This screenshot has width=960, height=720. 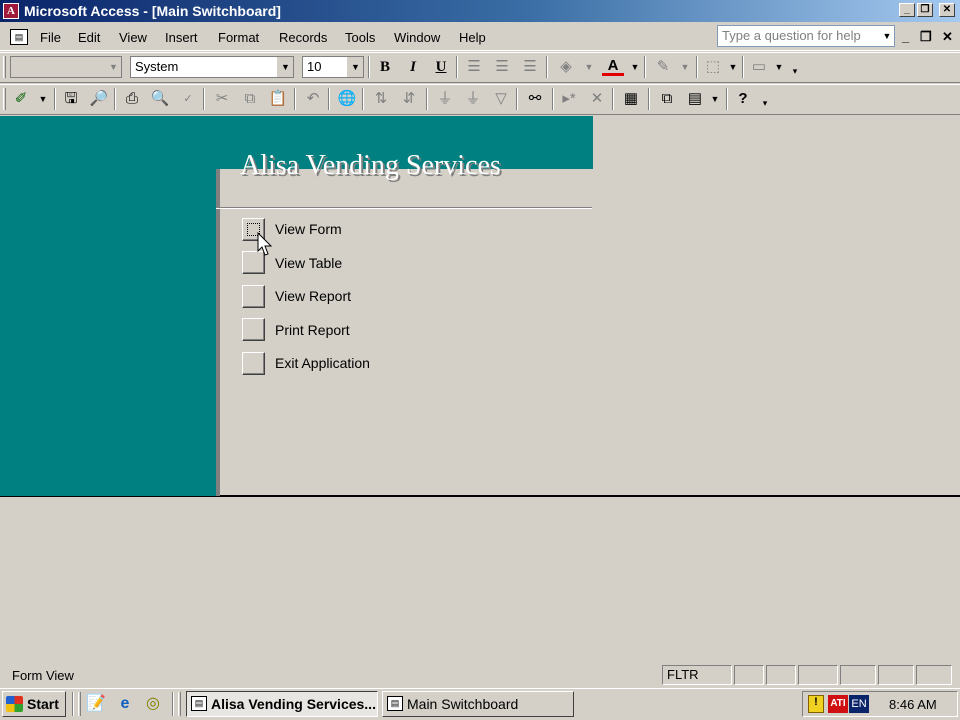 I want to click on align-center-icon: ☰, so click(x=502, y=67).